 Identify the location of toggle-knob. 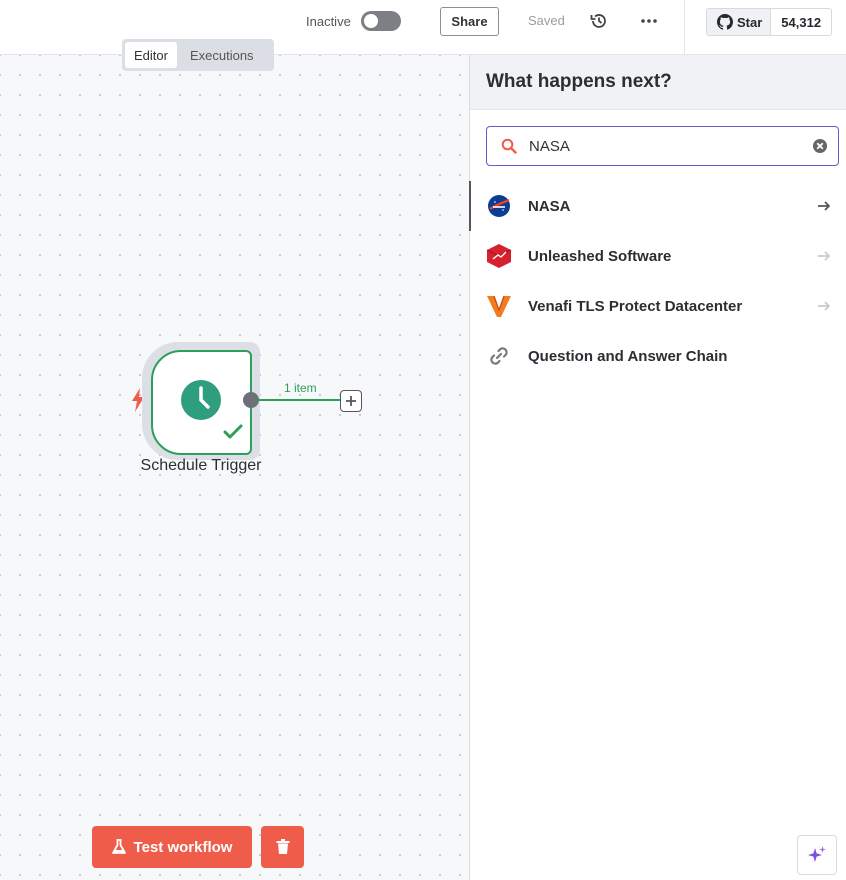
(370, 21).